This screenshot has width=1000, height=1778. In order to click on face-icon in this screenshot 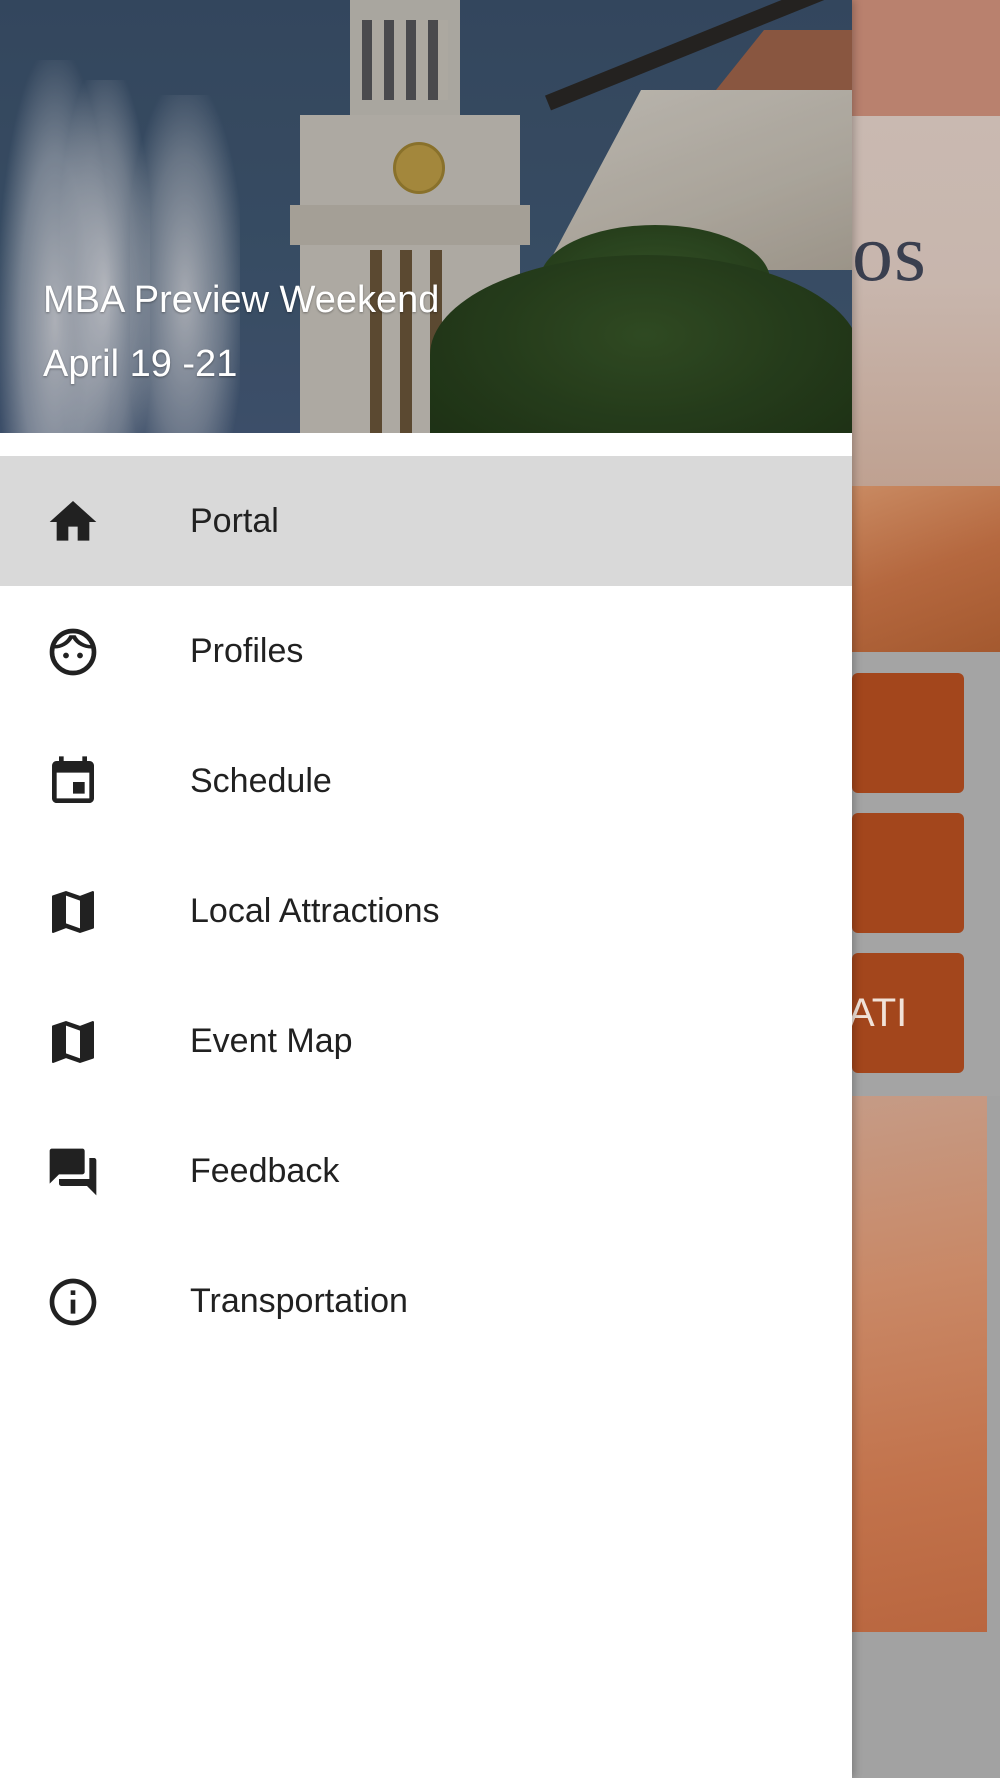, I will do `click(73, 652)`.